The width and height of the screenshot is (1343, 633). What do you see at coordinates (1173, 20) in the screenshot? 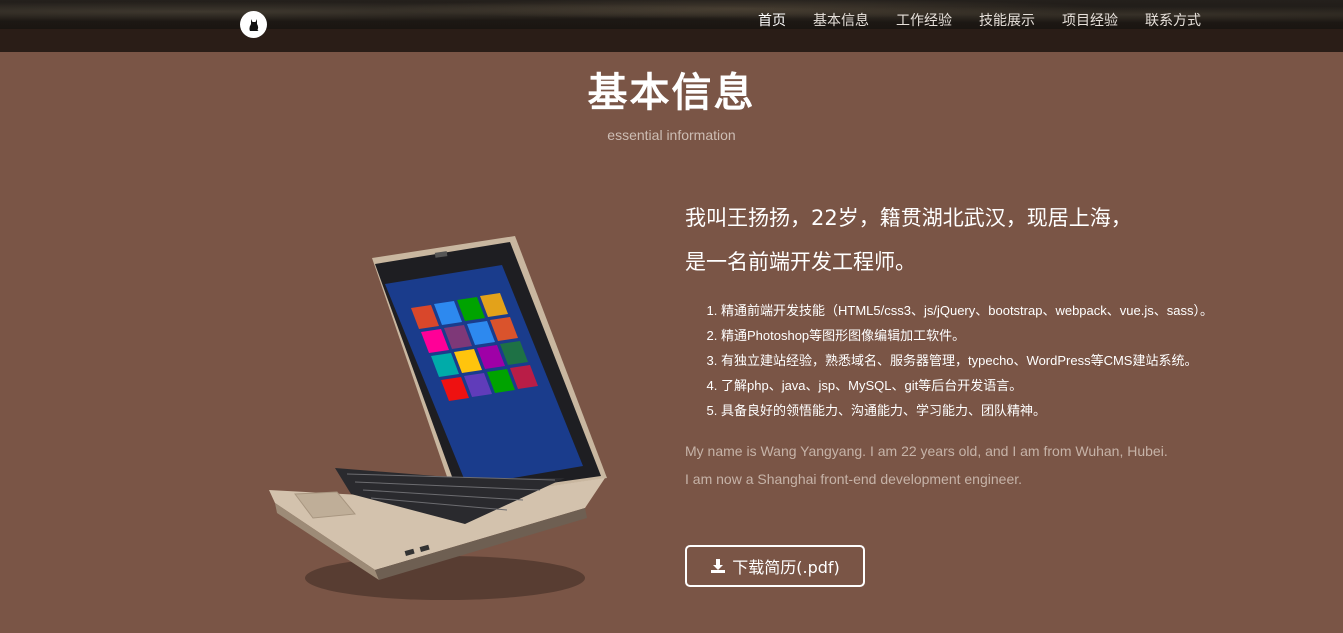
I see `nav-item-contact: 联系方式` at bounding box center [1173, 20].